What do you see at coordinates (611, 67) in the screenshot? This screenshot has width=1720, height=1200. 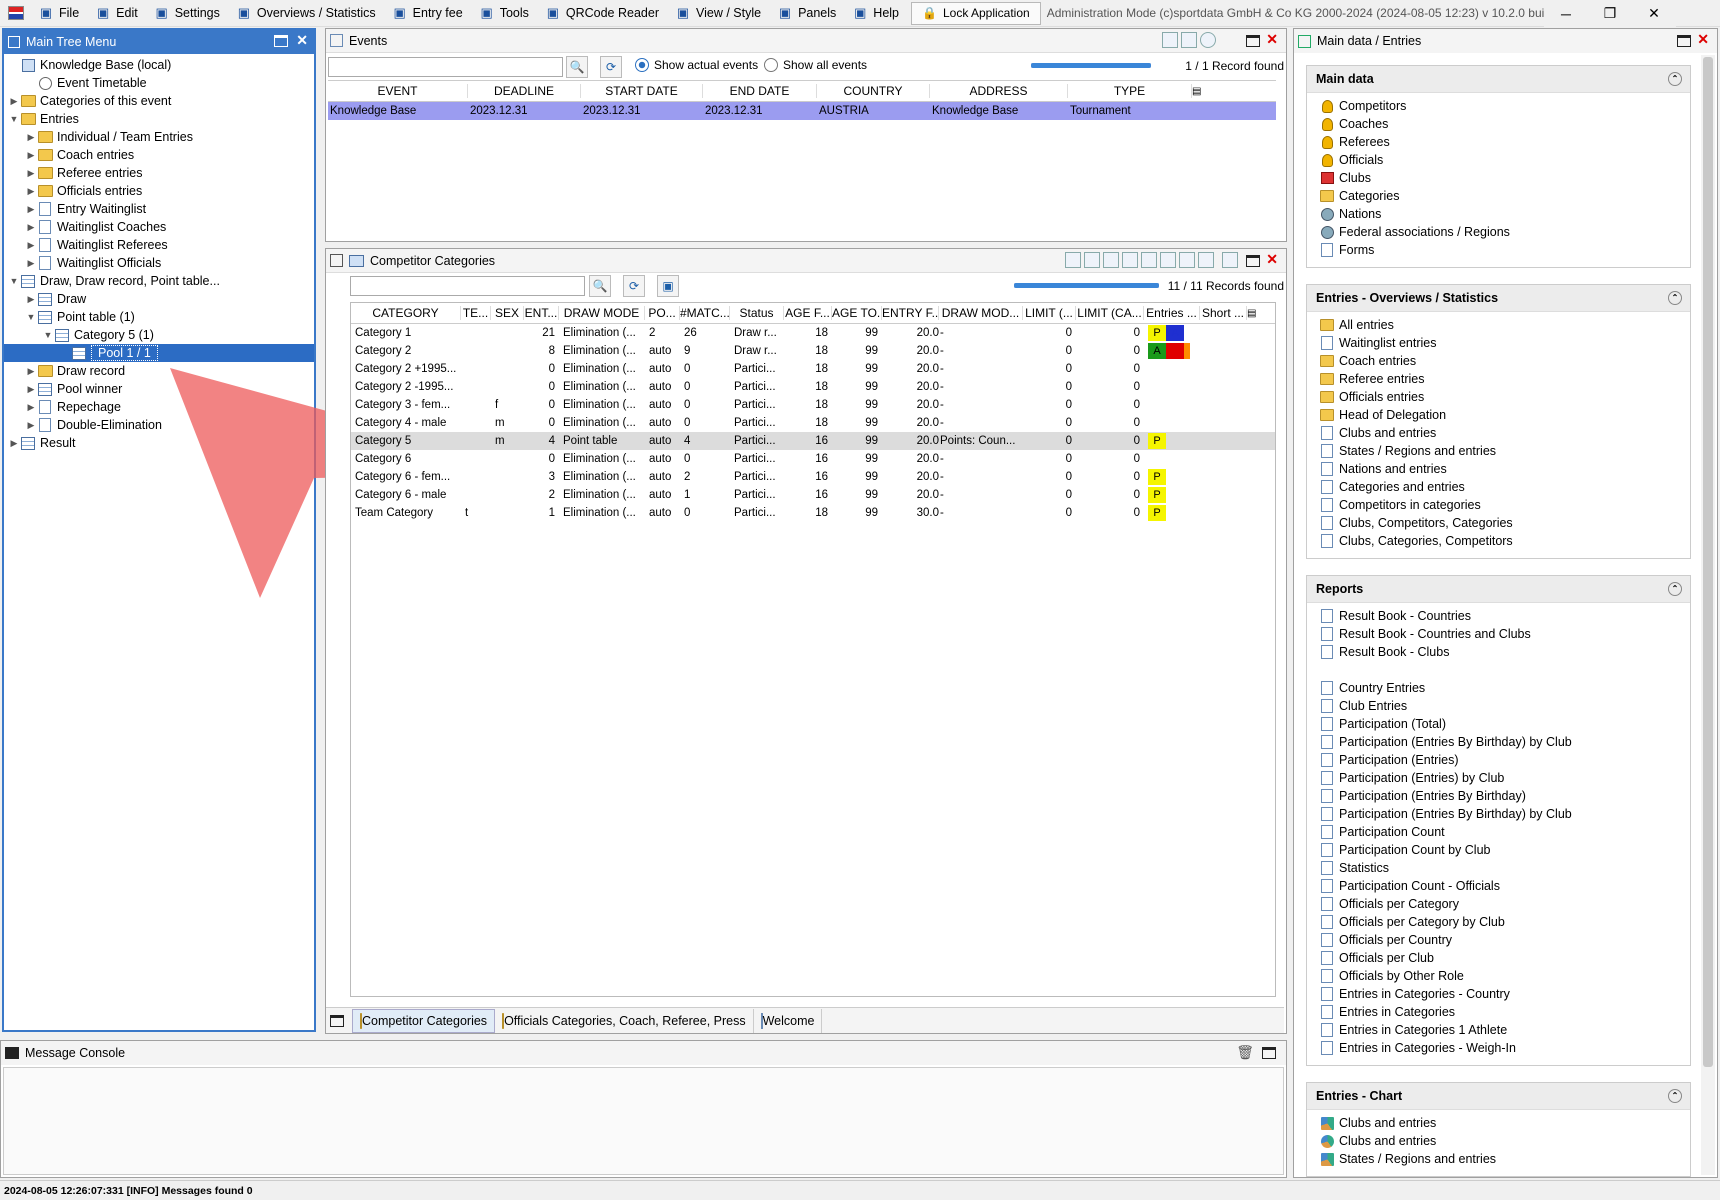 I see `events-refresh-button: ⟳` at bounding box center [611, 67].